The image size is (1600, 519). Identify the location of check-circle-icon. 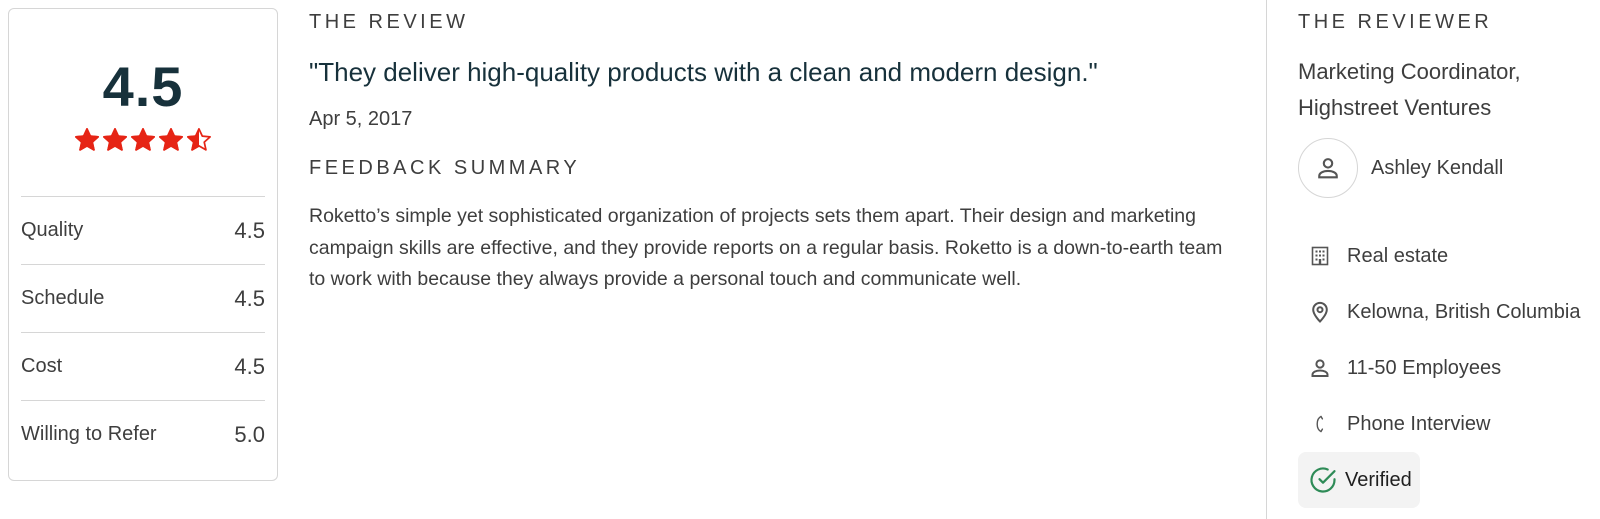
(1323, 480).